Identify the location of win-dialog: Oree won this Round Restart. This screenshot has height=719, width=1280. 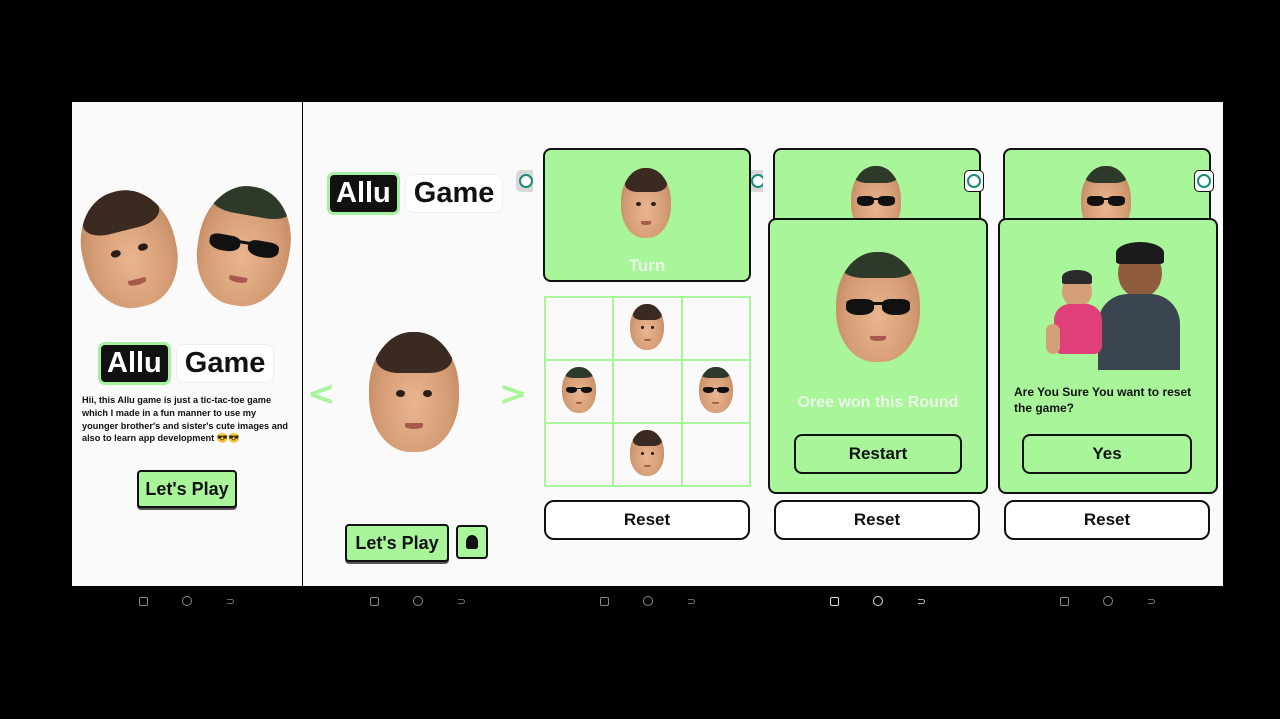
(878, 356).